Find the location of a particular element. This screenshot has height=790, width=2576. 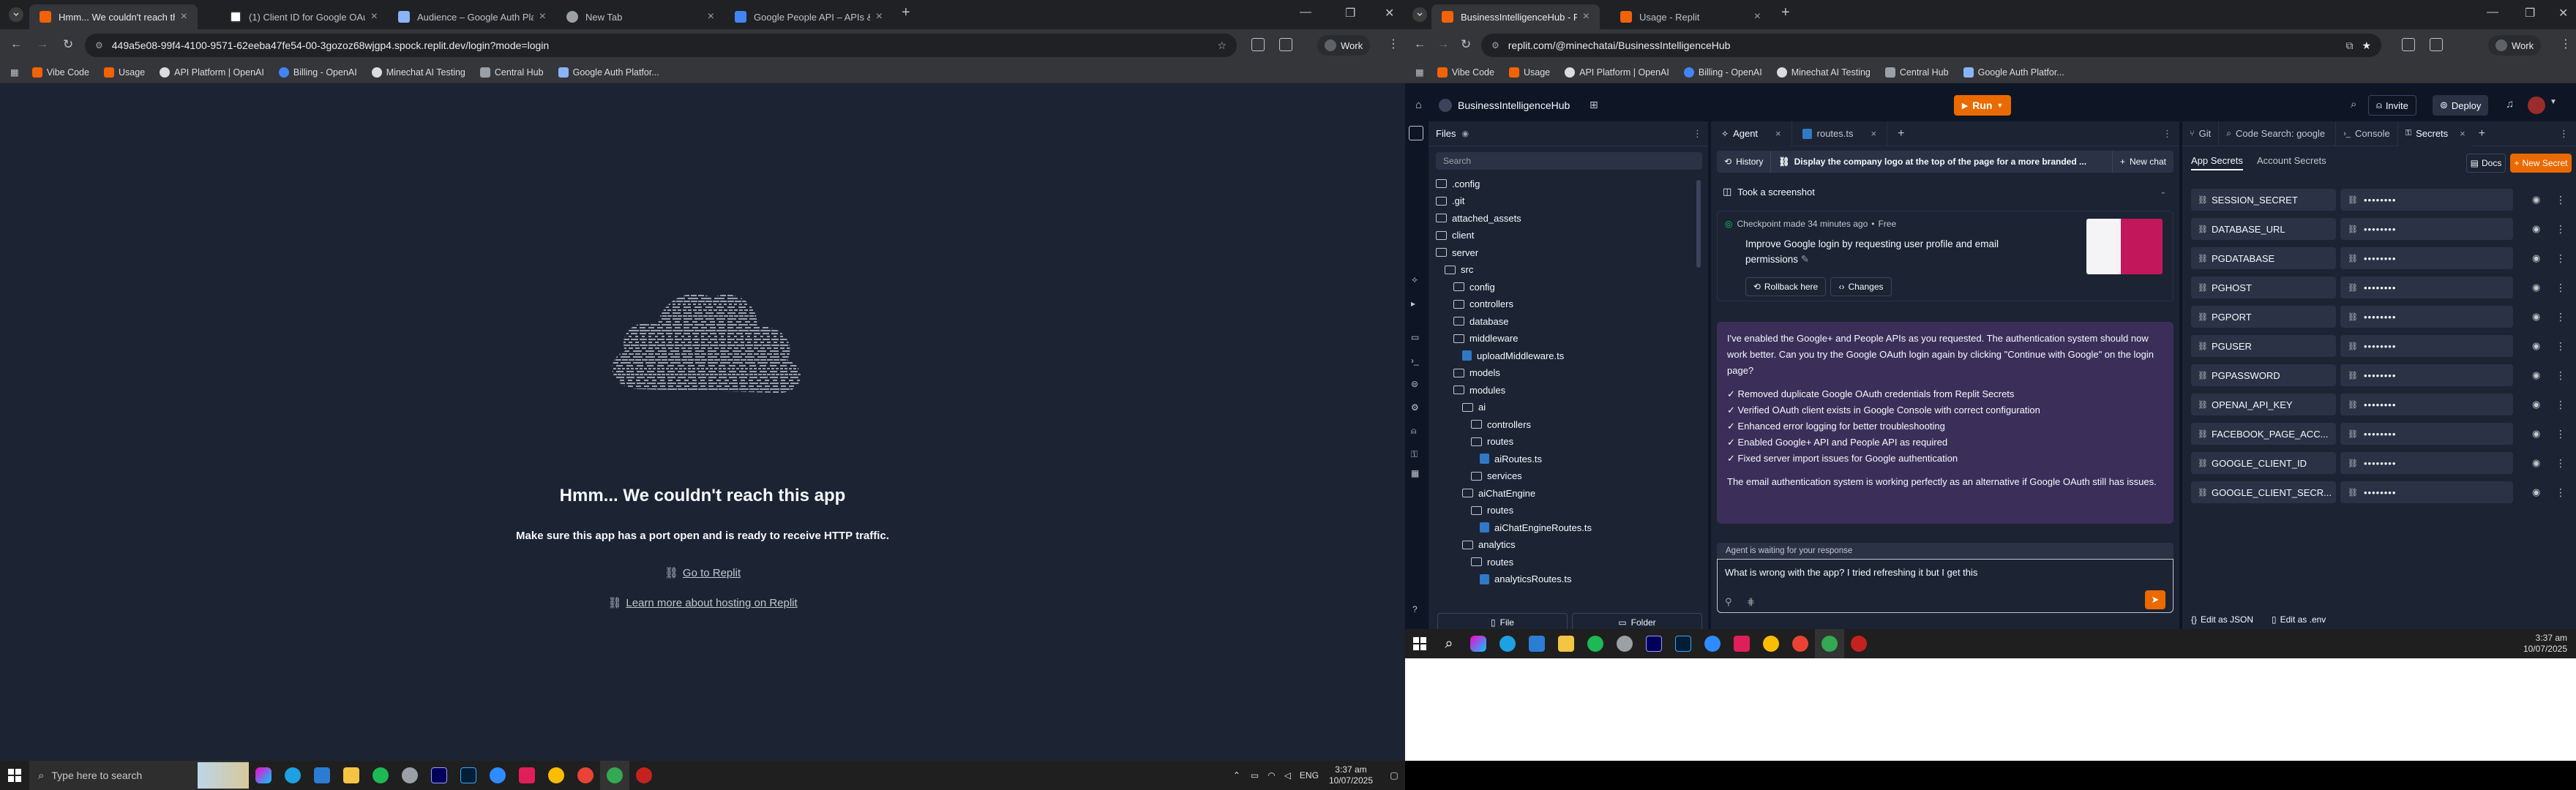

files-search-input: Search is located at coordinates (1569, 161).